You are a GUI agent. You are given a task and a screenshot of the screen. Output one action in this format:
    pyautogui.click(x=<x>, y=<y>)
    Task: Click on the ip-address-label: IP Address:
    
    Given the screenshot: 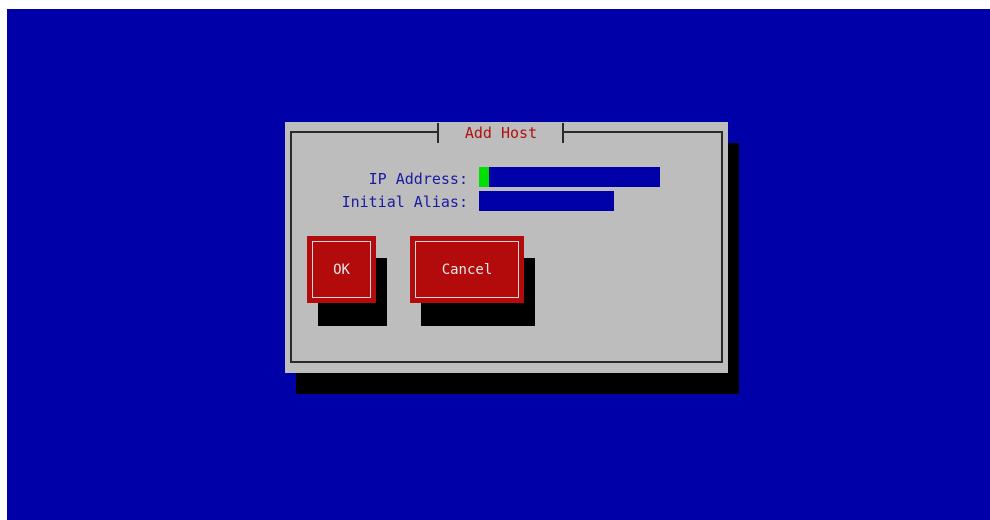 What is the action you would take?
    pyautogui.click(x=418, y=179)
    